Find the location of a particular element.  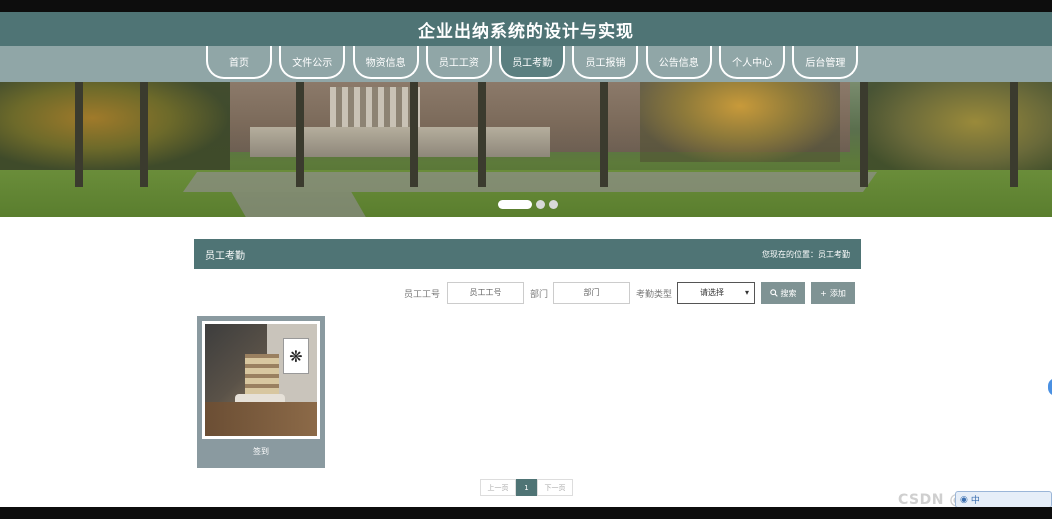

main-nav: 首页 文件公示 物资信息 员工工资 员工考勤 员工报销 公告信息 个人中心 后台管理 is located at coordinates (526, 64).